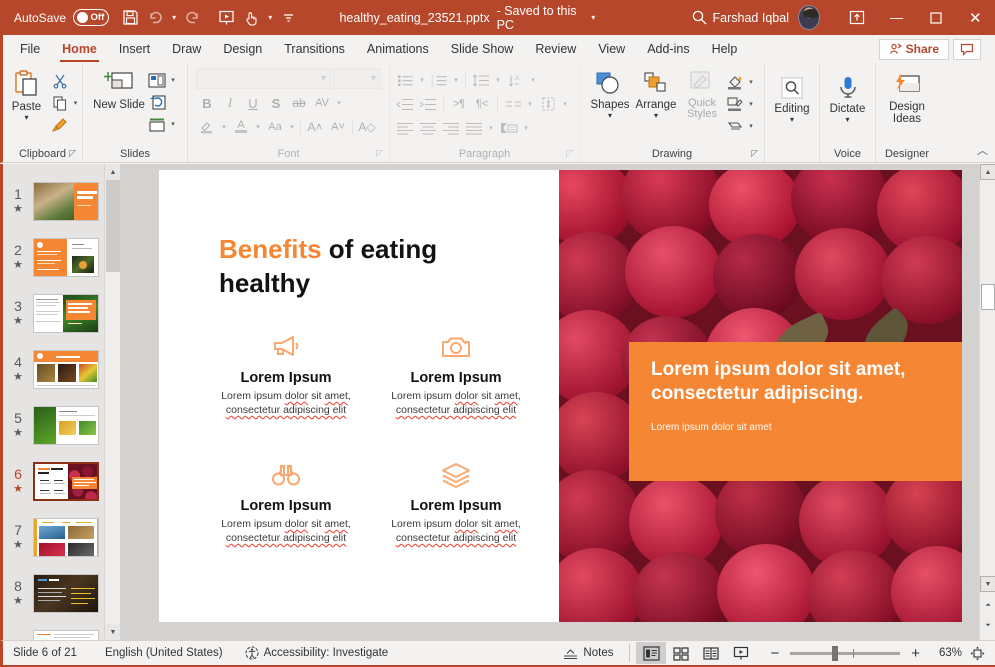 The width and height of the screenshot is (995, 667). Describe the element at coordinates (338, 127) in the screenshot. I see `decrease-font-size-button: A˅` at that location.